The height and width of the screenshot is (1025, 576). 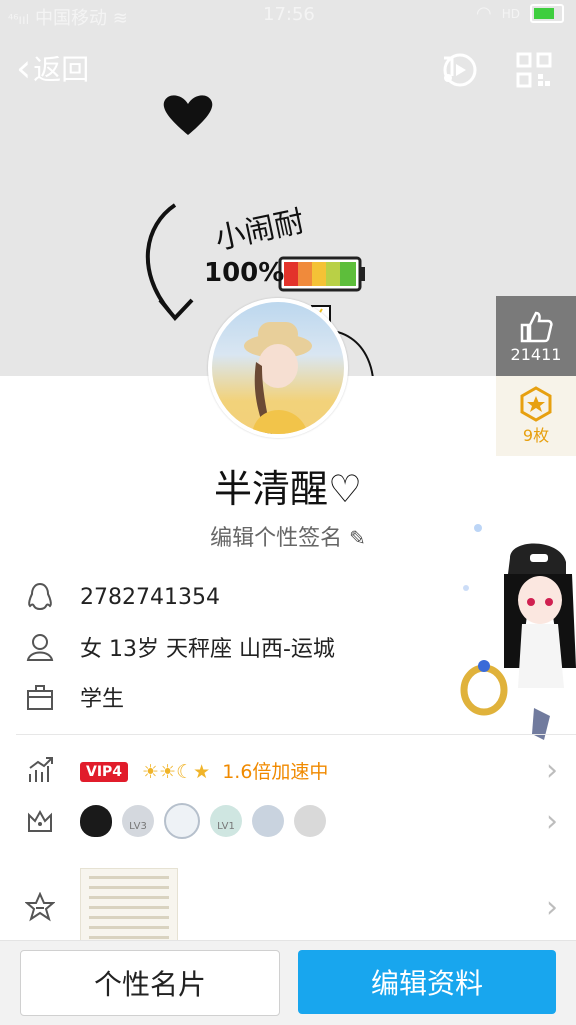 What do you see at coordinates (288, 697) in the screenshot?
I see `occupation-row: 学生` at bounding box center [288, 697].